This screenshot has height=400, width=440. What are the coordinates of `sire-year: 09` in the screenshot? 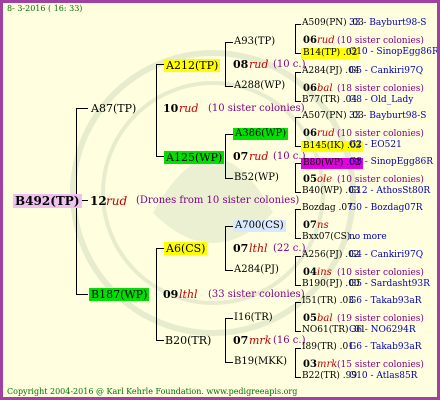 It's located at (171, 294).